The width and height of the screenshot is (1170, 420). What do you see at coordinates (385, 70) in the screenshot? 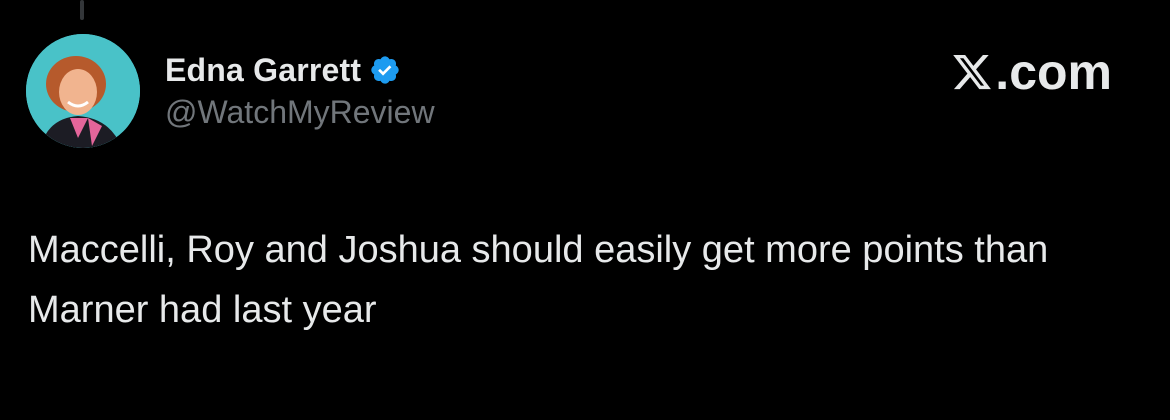
I see `verified-badge-icon` at bounding box center [385, 70].